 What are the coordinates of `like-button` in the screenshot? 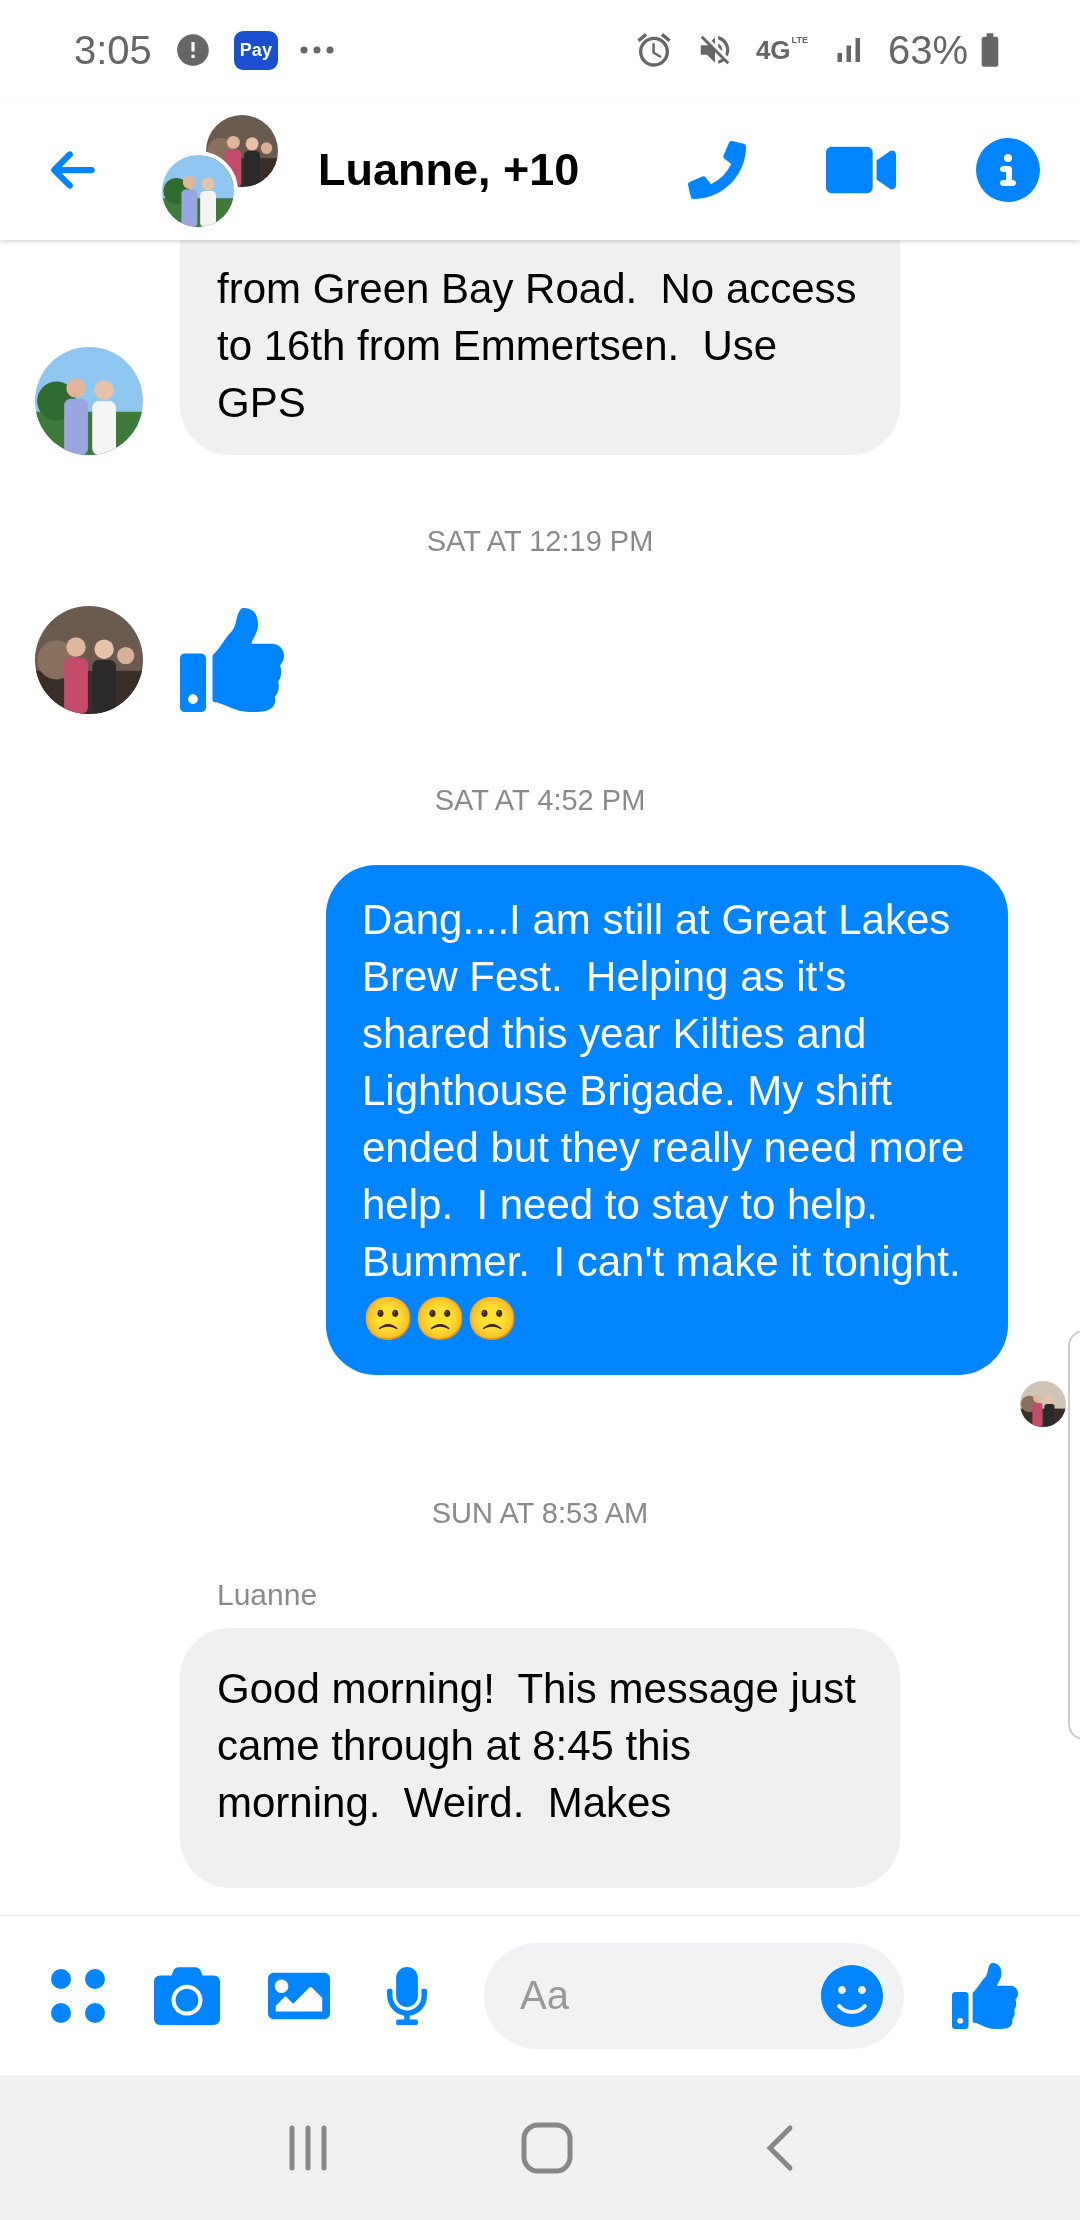 It's located at (985, 1995).